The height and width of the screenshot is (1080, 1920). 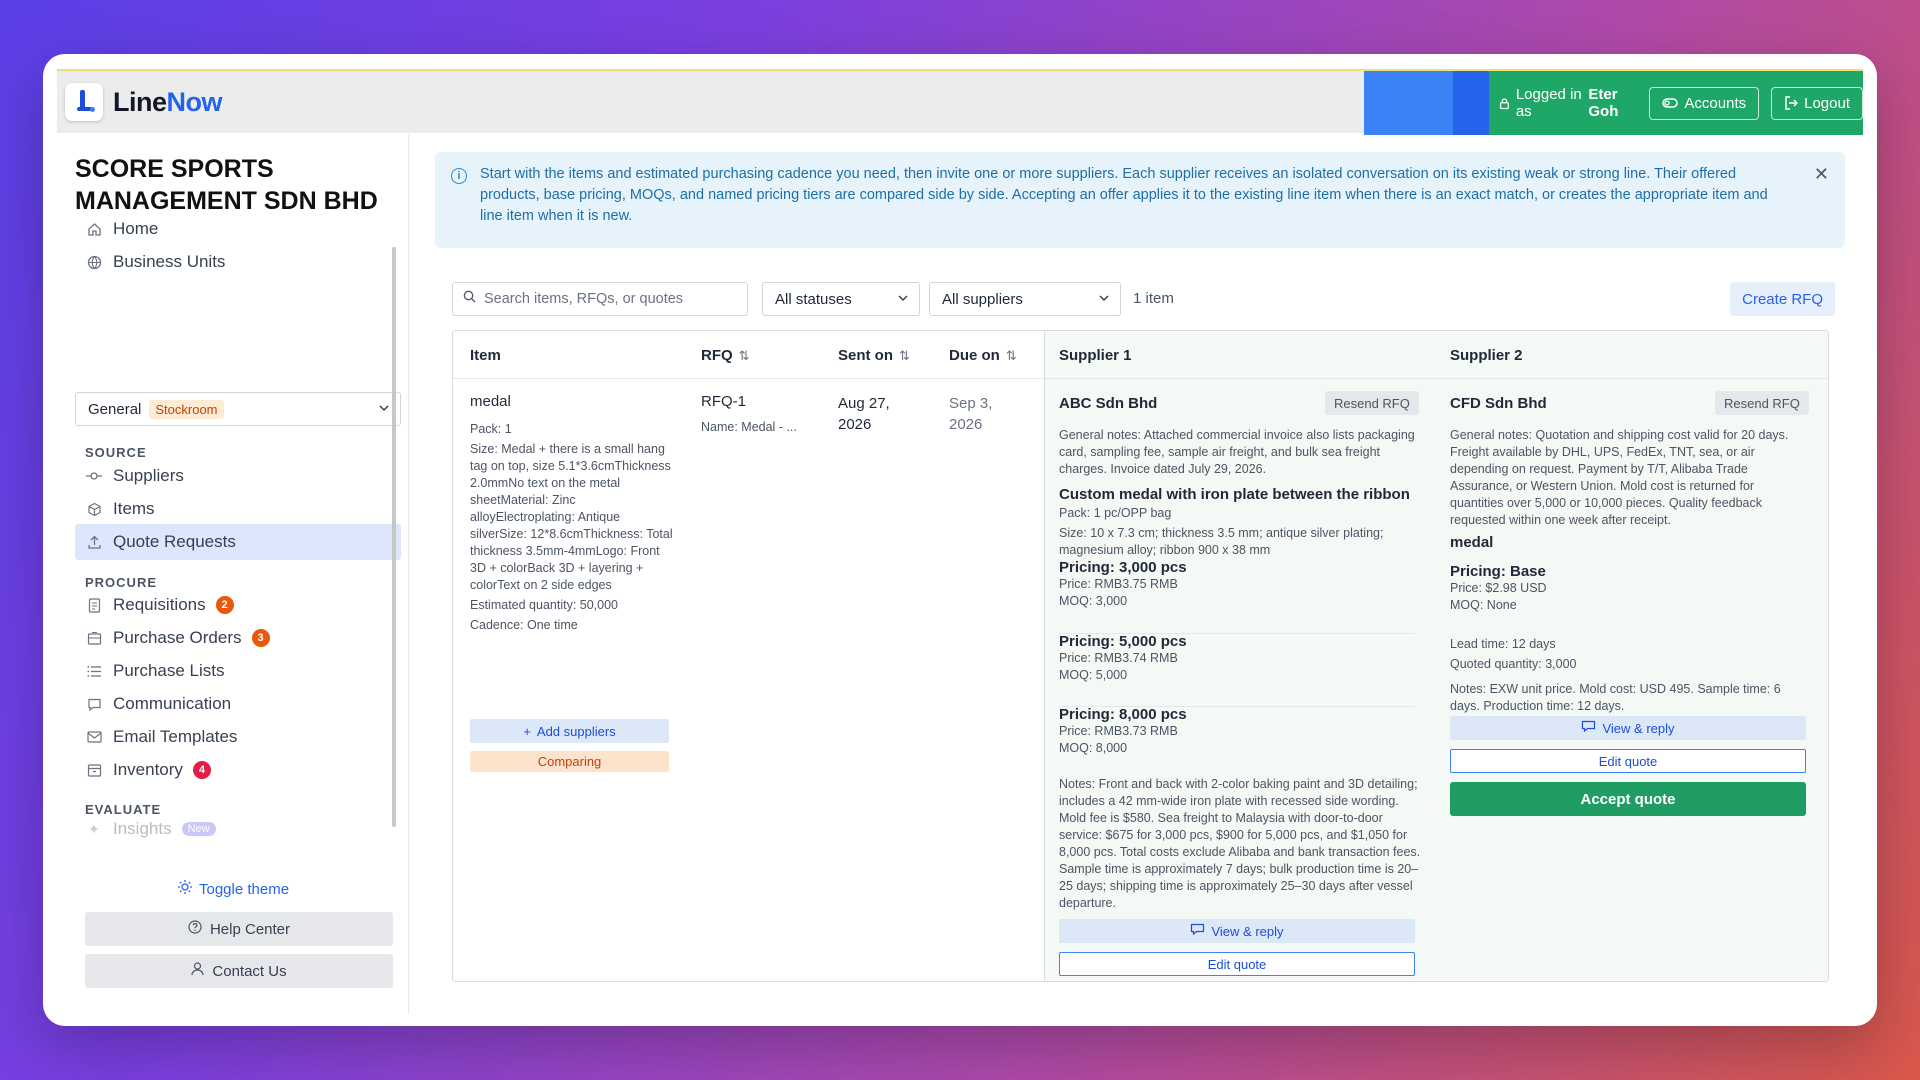 What do you see at coordinates (874, 355) in the screenshot?
I see `column-header-sent-on: Sent on ⇅` at bounding box center [874, 355].